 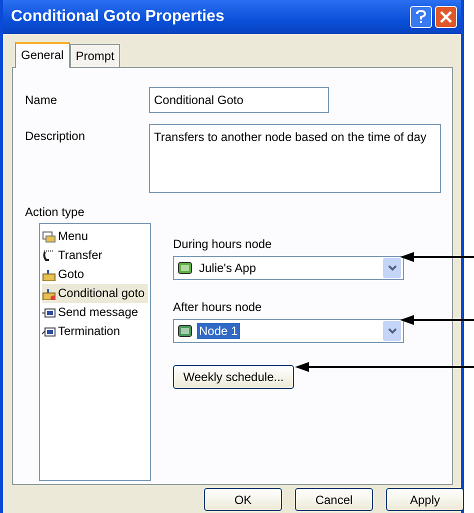 What do you see at coordinates (41, 100) in the screenshot?
I see `name-label: Name` at bounding box center [41, 100].